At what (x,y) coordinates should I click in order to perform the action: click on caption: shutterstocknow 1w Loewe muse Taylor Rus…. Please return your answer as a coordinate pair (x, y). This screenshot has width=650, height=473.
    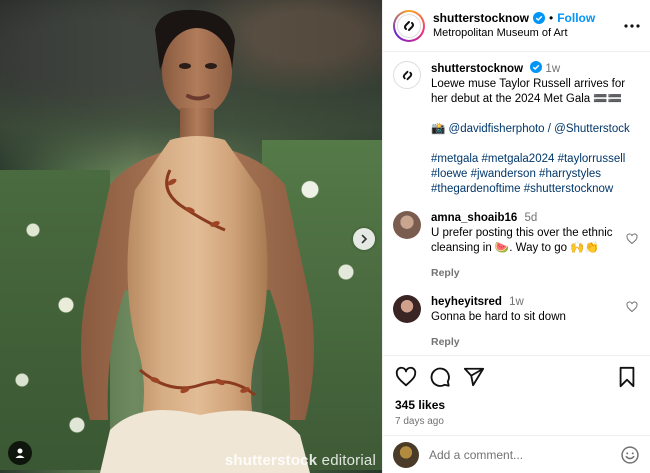
    Looking at the image, I should click on (516, 129).